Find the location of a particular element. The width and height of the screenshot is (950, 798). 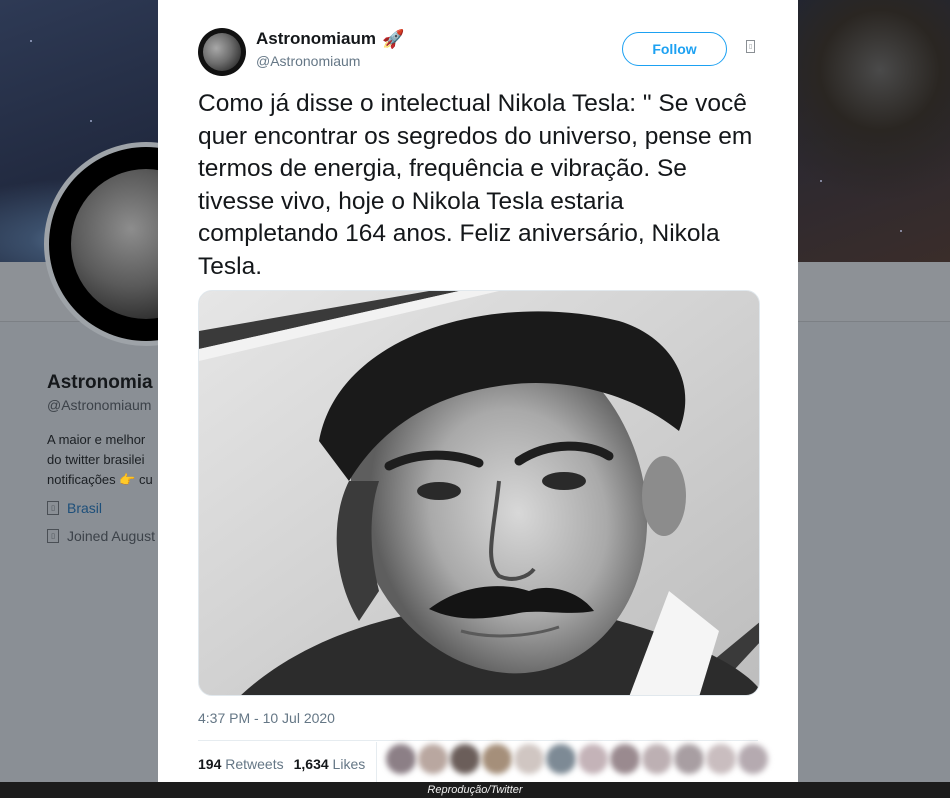

chevron-down-icon: ▯ is located at coordinates (750, 46).